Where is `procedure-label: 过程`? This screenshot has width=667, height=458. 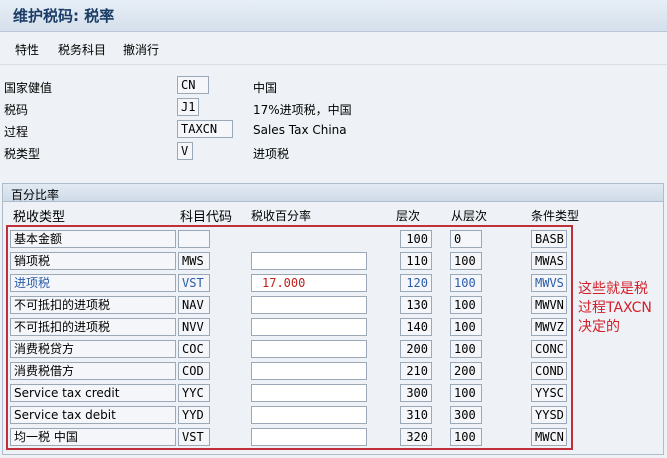
procedure-label: 过程 is located at coordinates (16, 132).